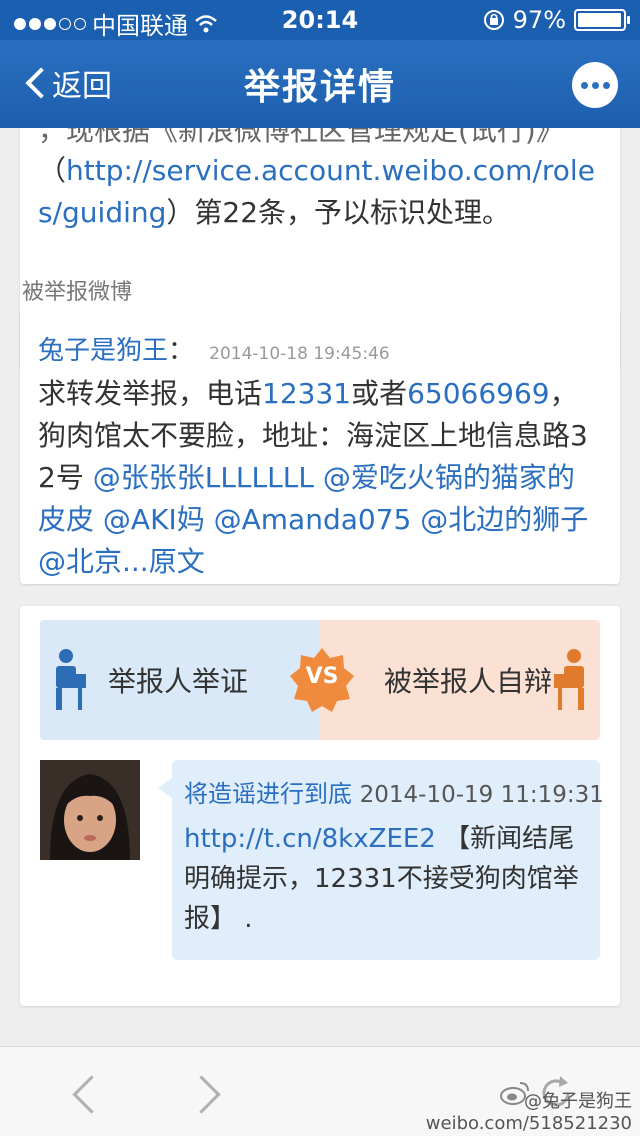 The image size is (640, 1136). I want to click on lock-rotation-icon, so click(493, 20).